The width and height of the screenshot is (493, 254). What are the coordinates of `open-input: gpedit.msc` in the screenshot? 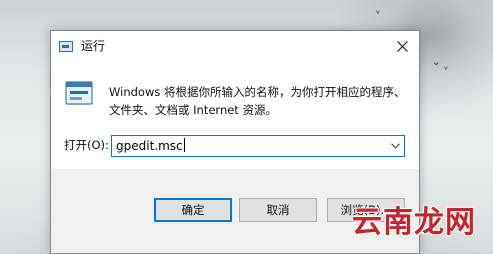 It's located at (150, 146).